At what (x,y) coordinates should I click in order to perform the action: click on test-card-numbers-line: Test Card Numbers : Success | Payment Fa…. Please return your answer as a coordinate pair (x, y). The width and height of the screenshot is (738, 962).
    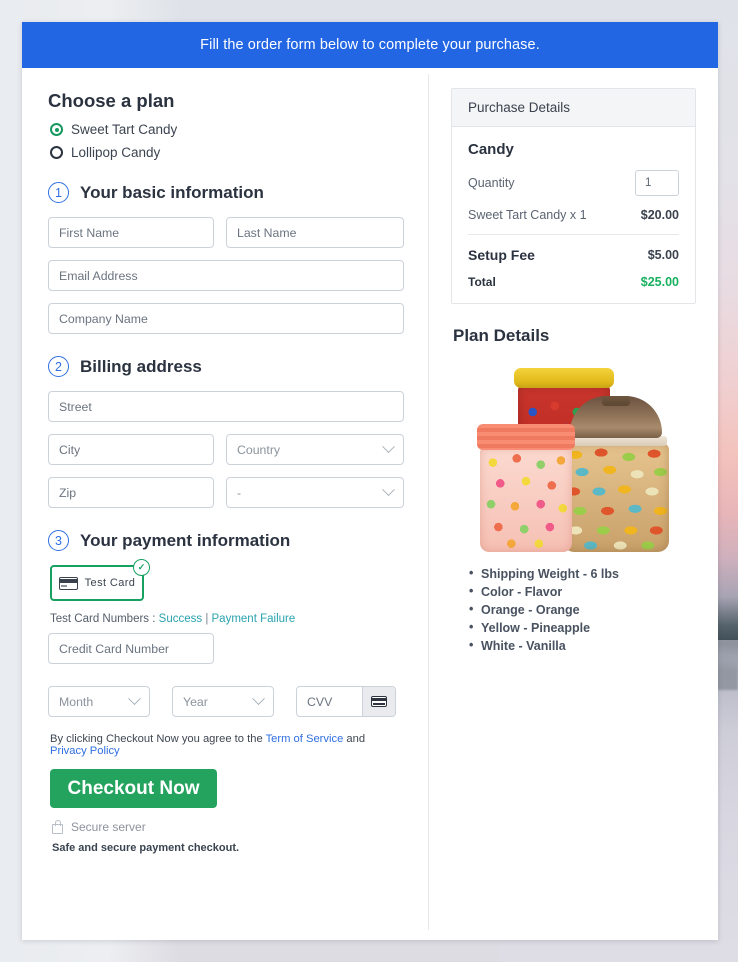
    Looking at the image, I should click on (227, 619).